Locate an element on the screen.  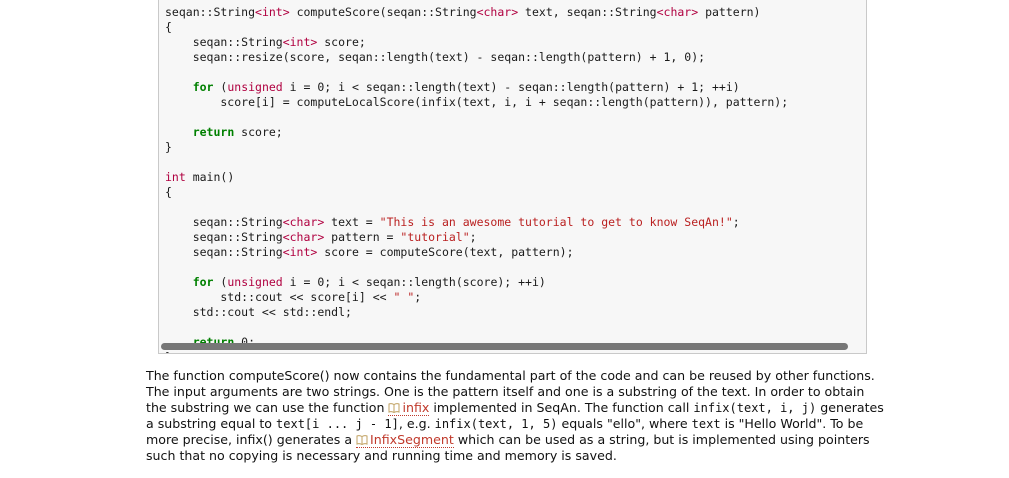
infixsegment-link-label: InfixSegment is located at coordinates (412, 439).